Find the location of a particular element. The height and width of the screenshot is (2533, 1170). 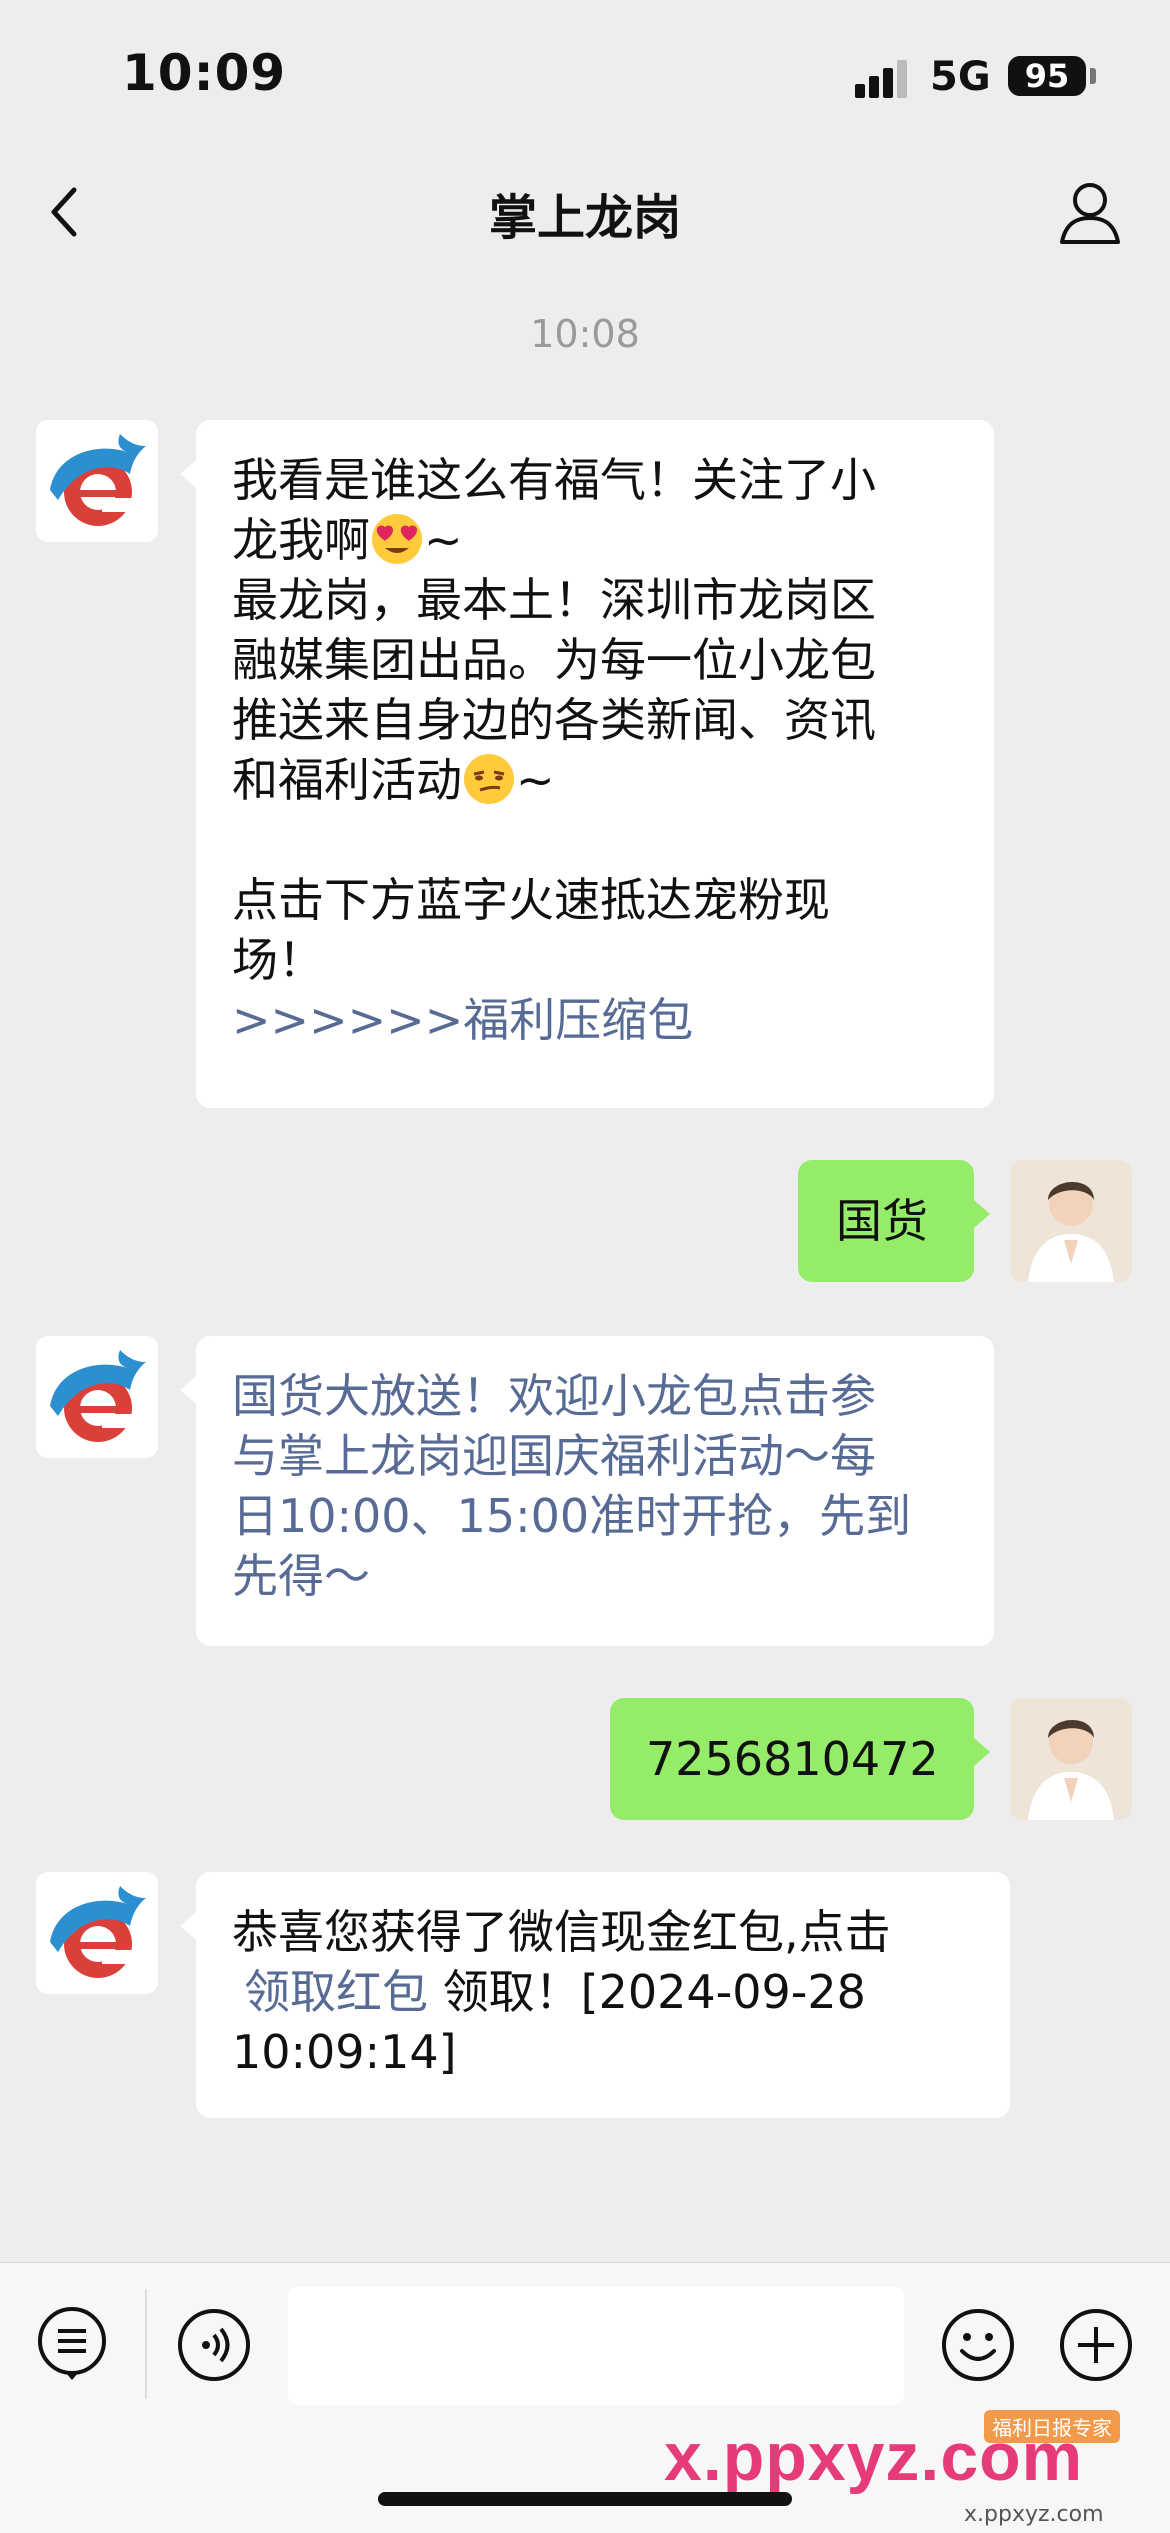

message-text-line: 和福利活动 ~ is located at coordinates (393, 780).